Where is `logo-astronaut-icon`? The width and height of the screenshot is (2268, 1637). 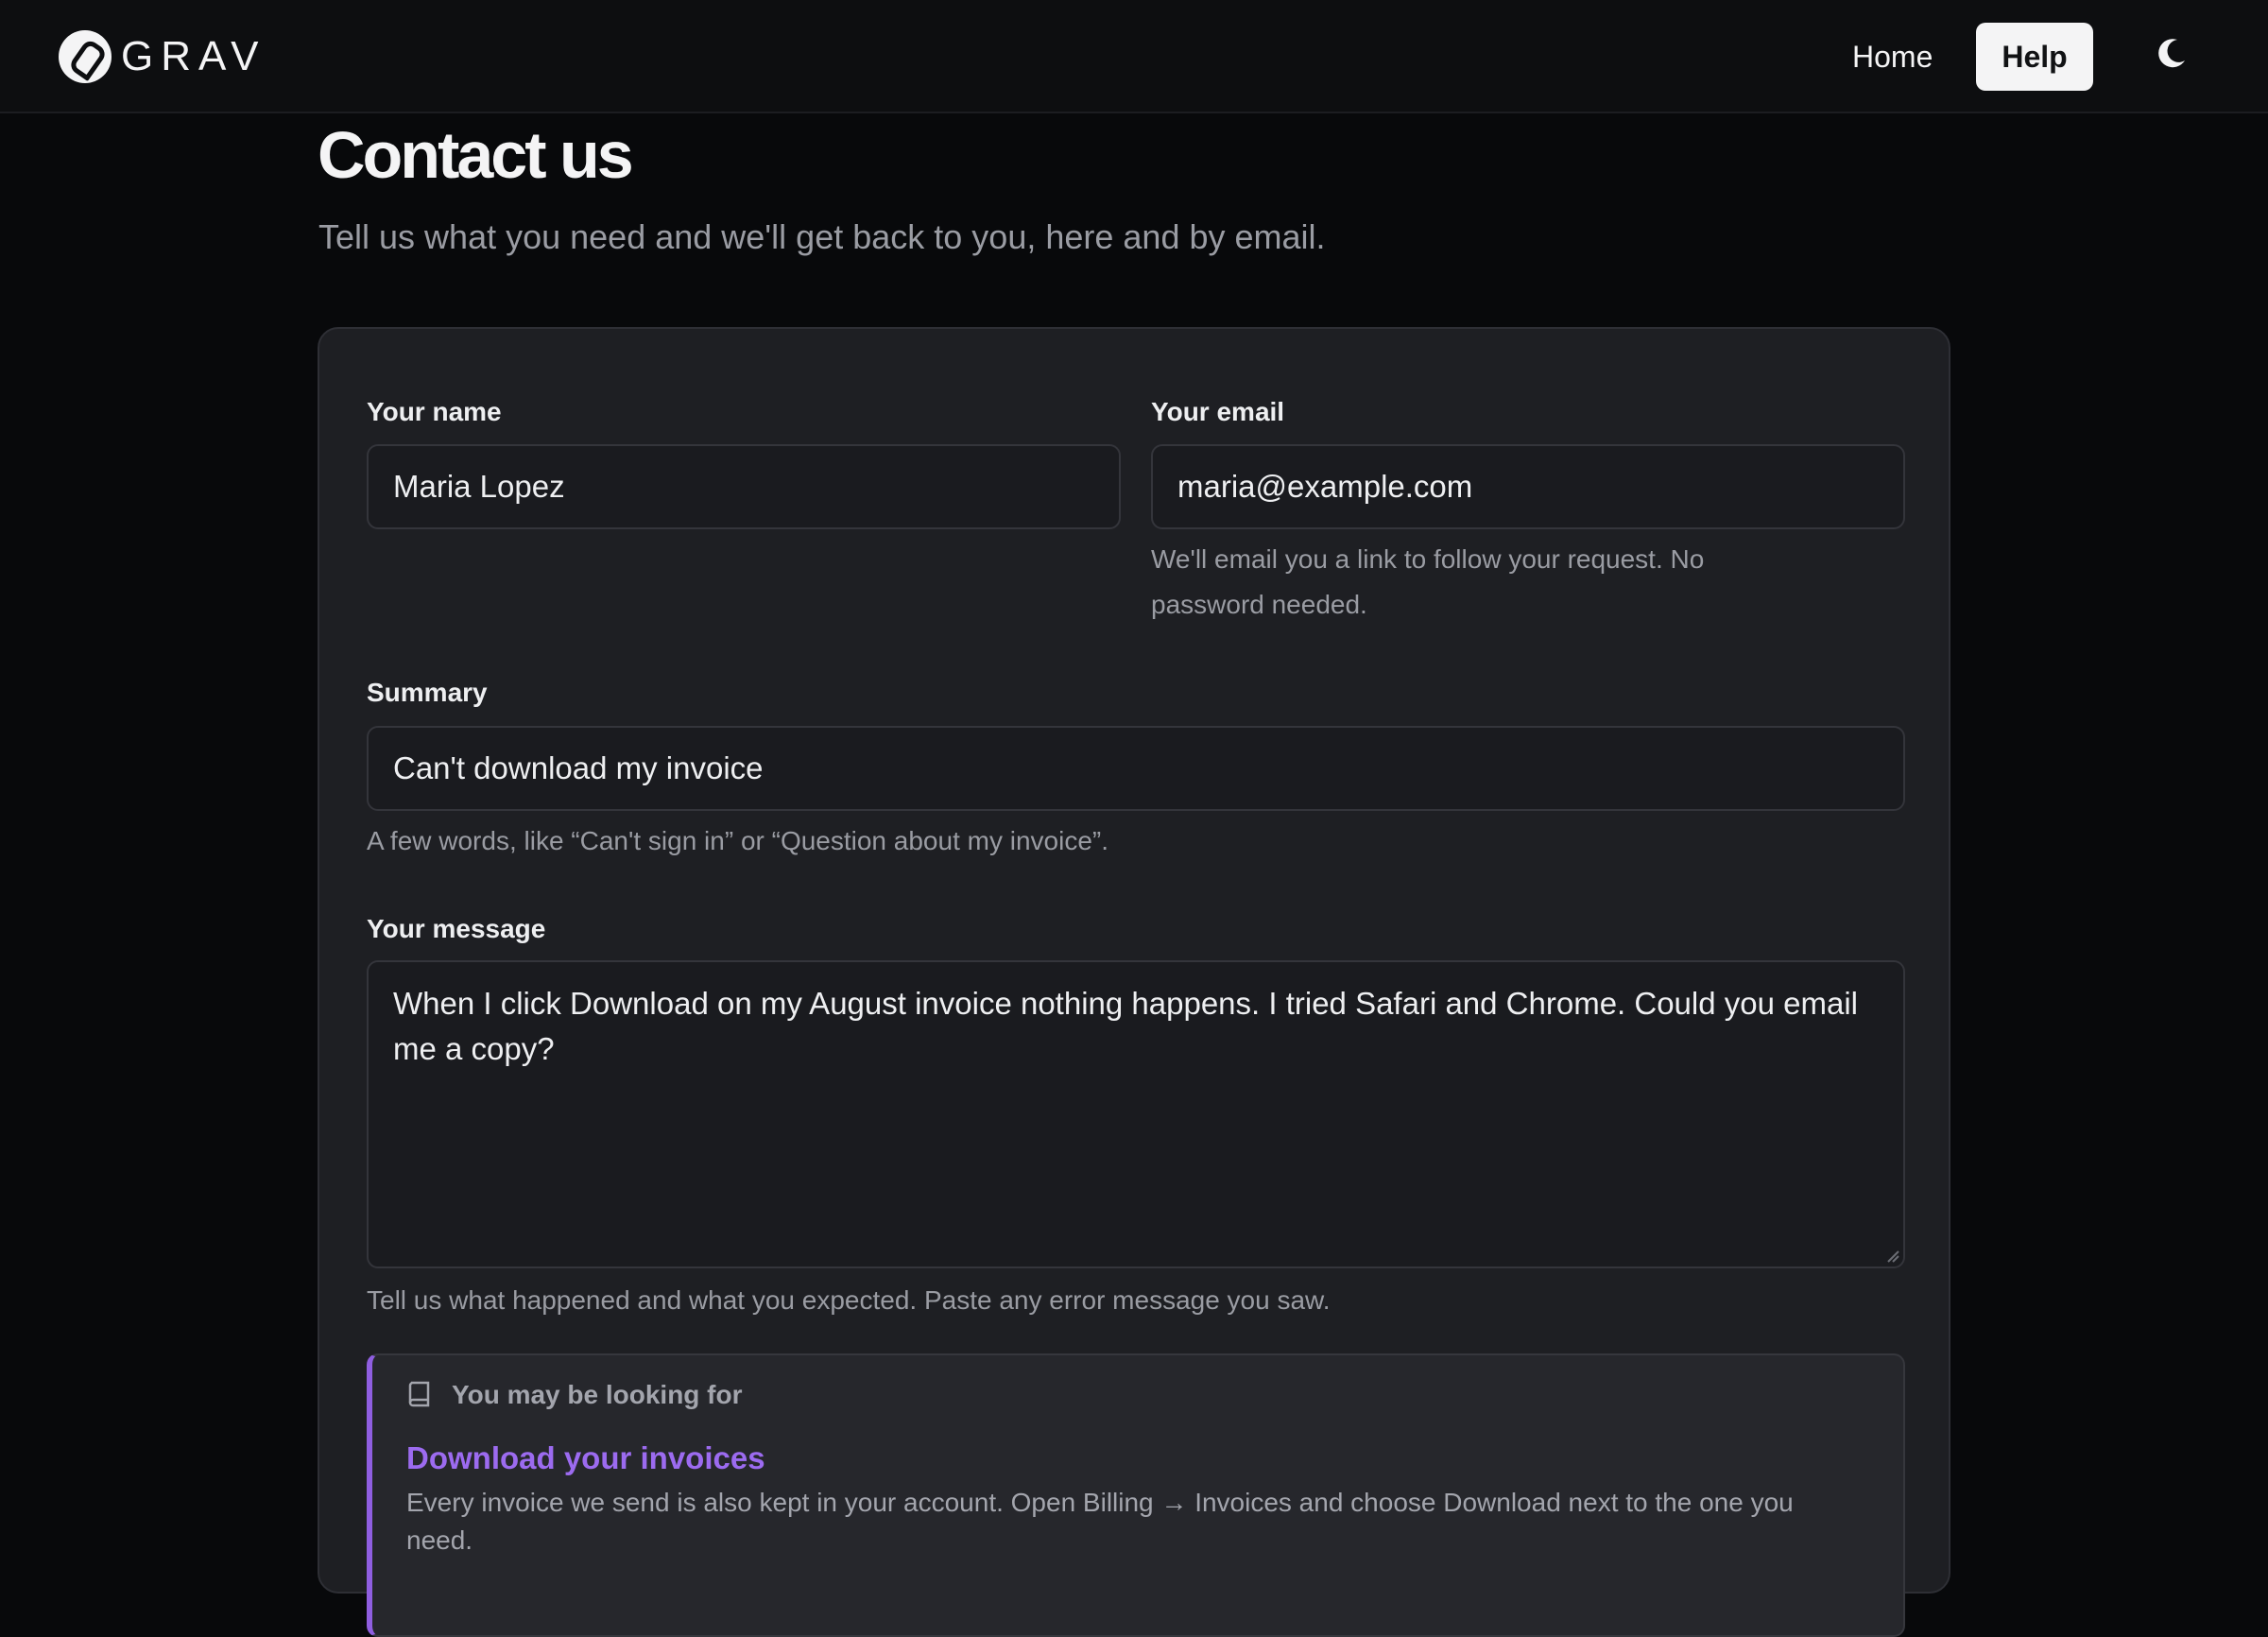 logo-astronaut-icon is located at coordinates (85, 56).